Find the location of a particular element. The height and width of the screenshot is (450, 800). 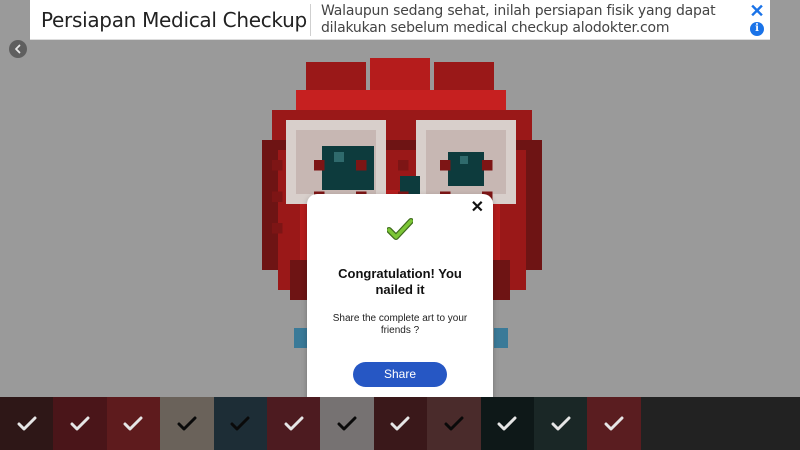

chevron-left-icon is located at coordinates (18, 49).